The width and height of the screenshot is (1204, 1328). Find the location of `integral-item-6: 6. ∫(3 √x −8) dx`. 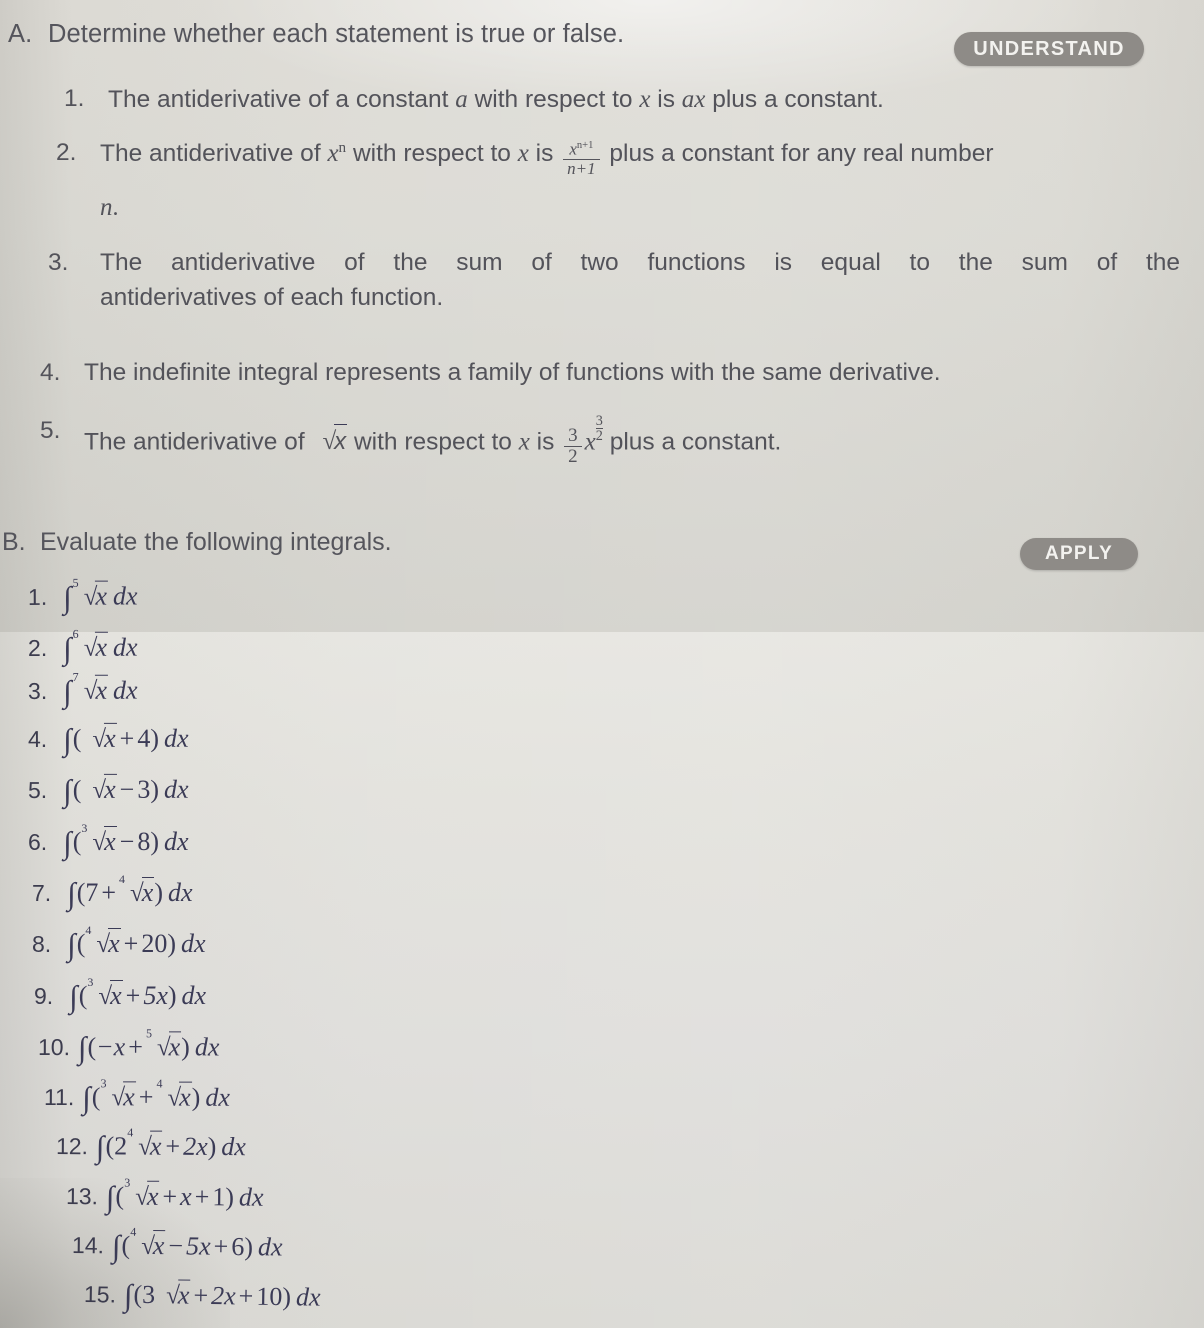

integral-item-6: 6. ∫(3 √x −8) dx is located at coordinates (108, 841).